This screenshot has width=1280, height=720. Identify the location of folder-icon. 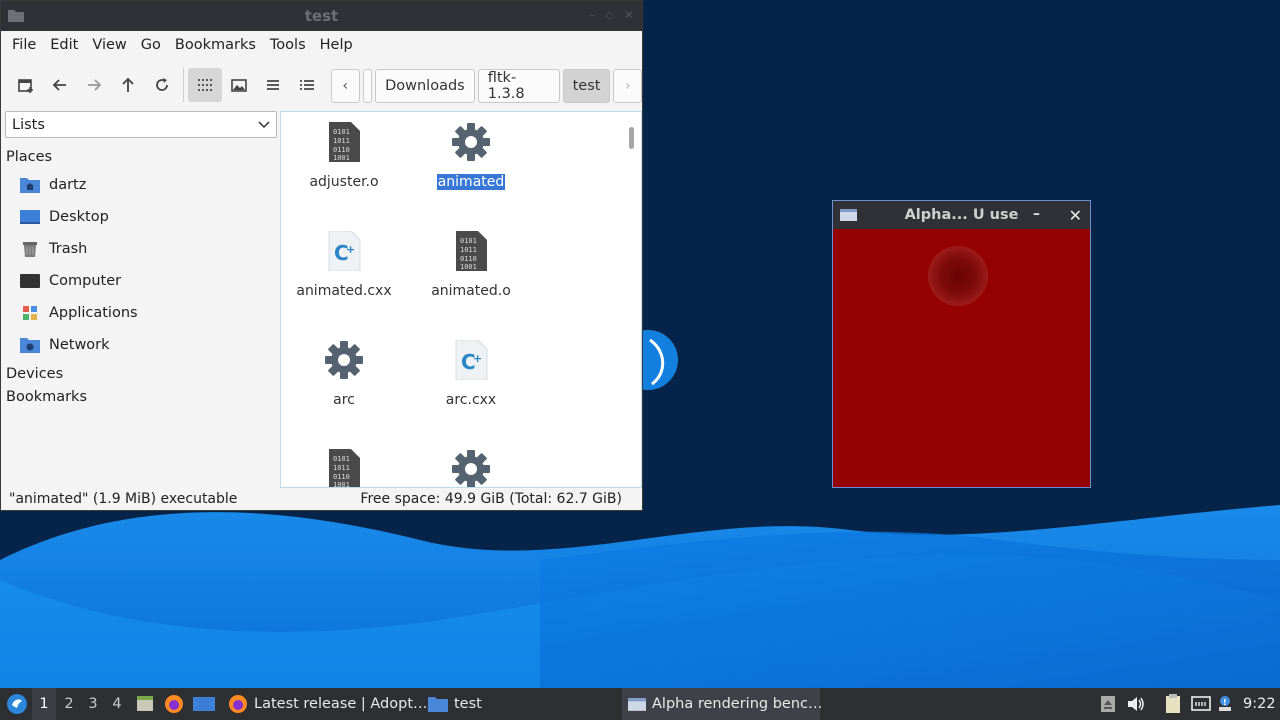
(16, 16).